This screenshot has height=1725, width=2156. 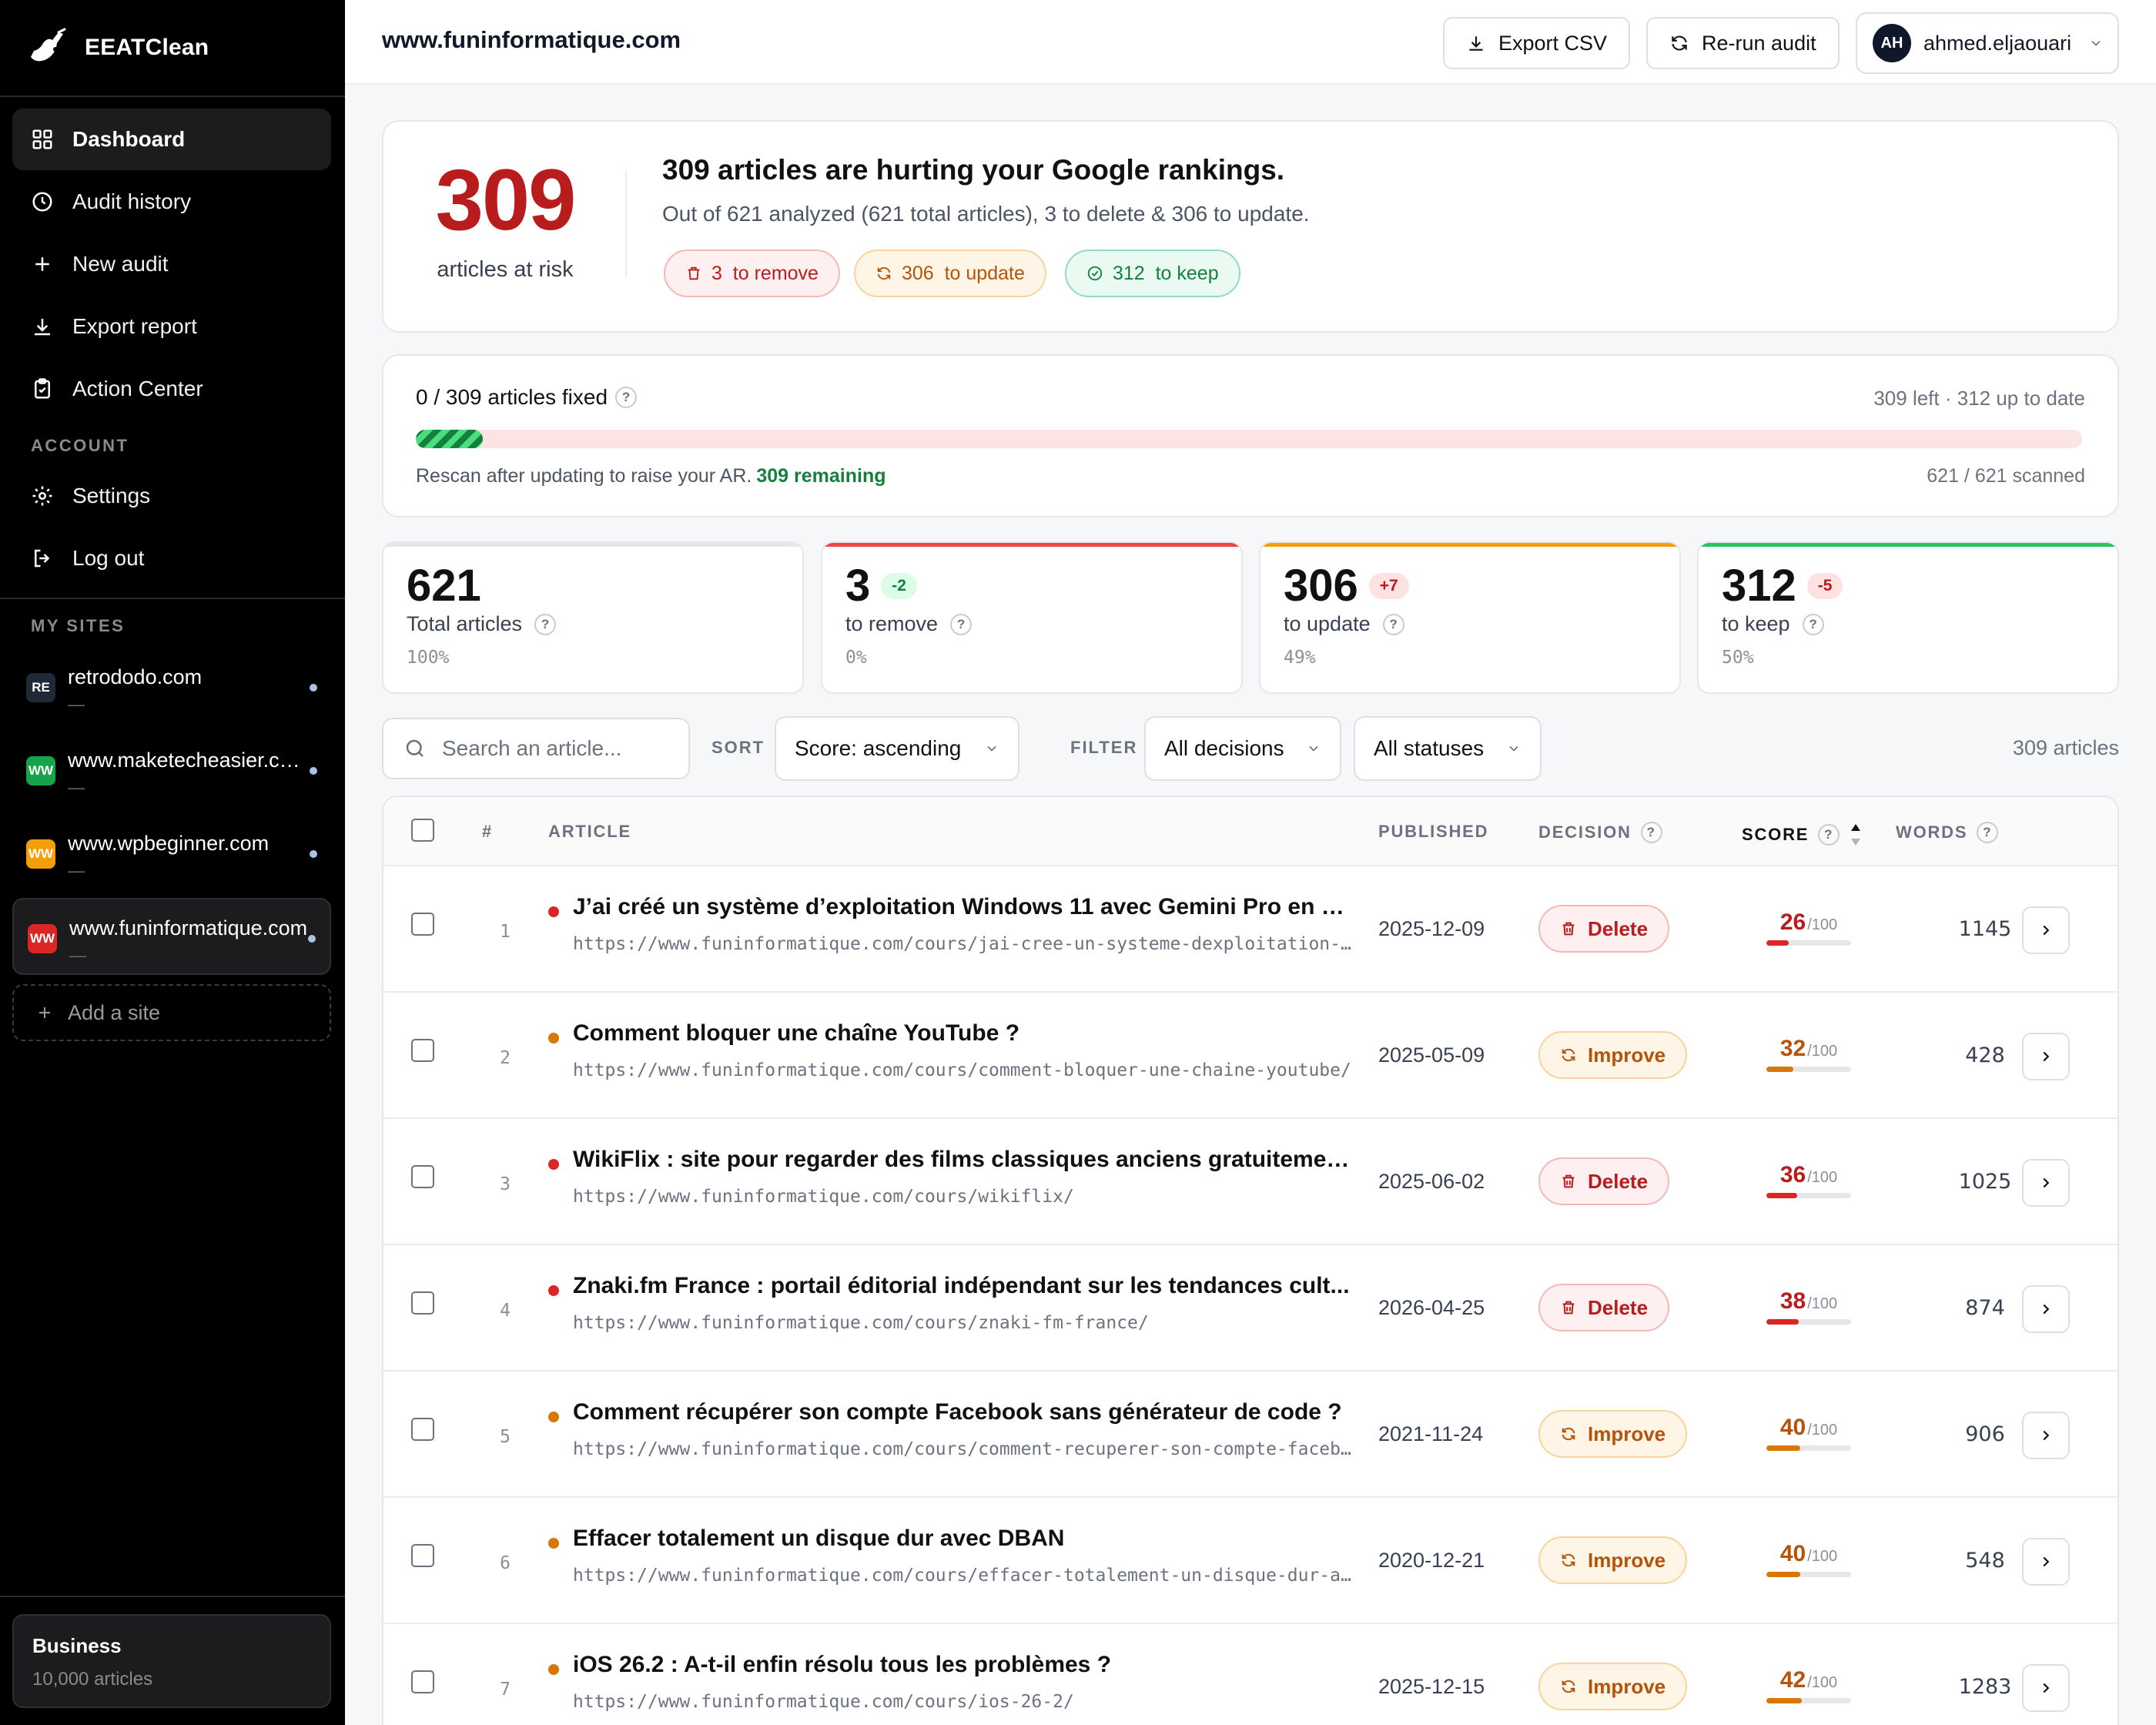 What do you see at coordinates (965, 1033) in the screenshot?
I see `article-title: Comment bloquer une chaîne YouTube ?` at bounding box center [965, 1033].